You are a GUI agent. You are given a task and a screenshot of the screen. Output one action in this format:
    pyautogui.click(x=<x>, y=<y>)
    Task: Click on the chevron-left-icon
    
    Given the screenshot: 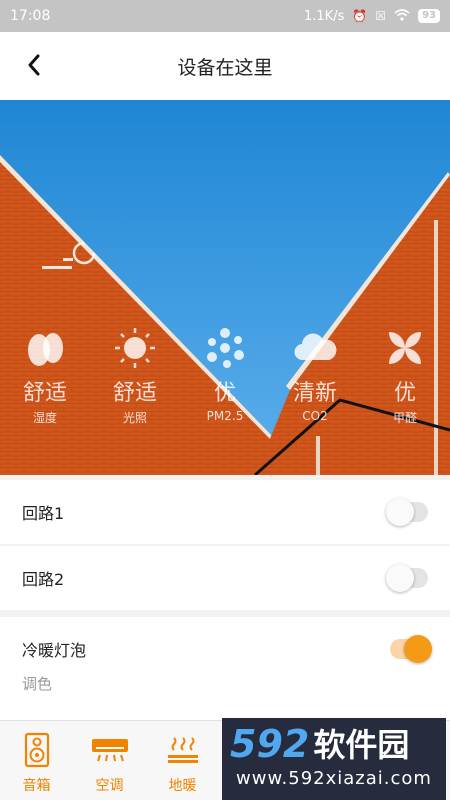 What is the action you would take?
    pyautogui.click(x=34, y=65)
    